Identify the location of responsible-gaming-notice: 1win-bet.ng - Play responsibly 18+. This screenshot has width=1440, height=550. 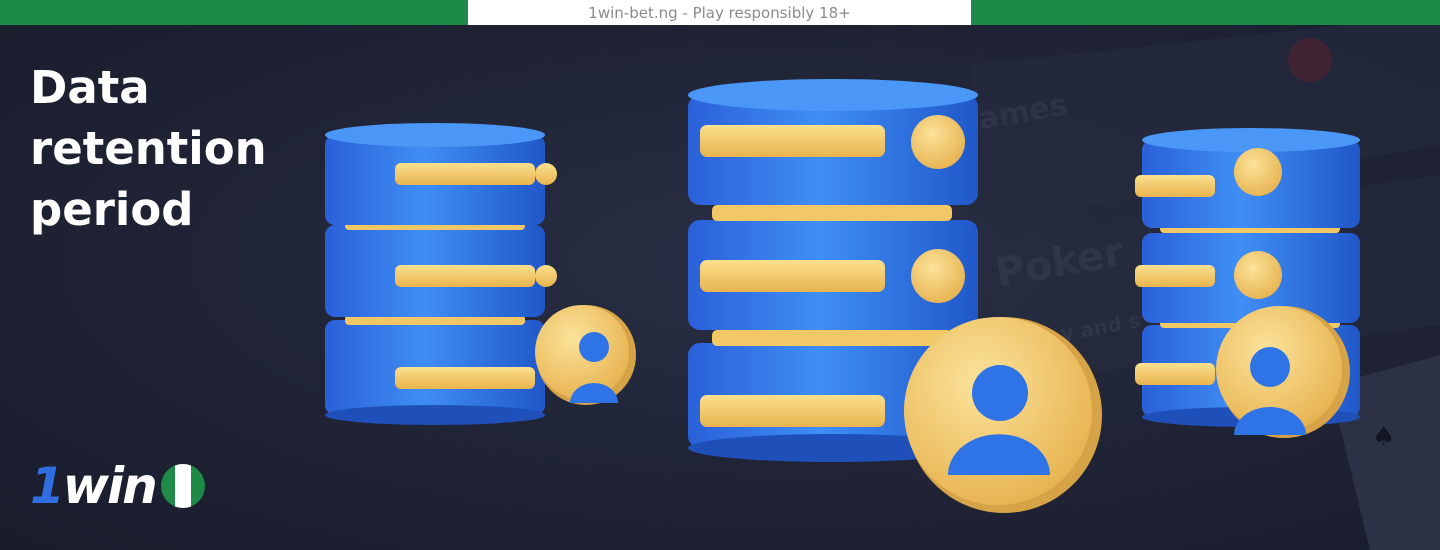
(719, 12).